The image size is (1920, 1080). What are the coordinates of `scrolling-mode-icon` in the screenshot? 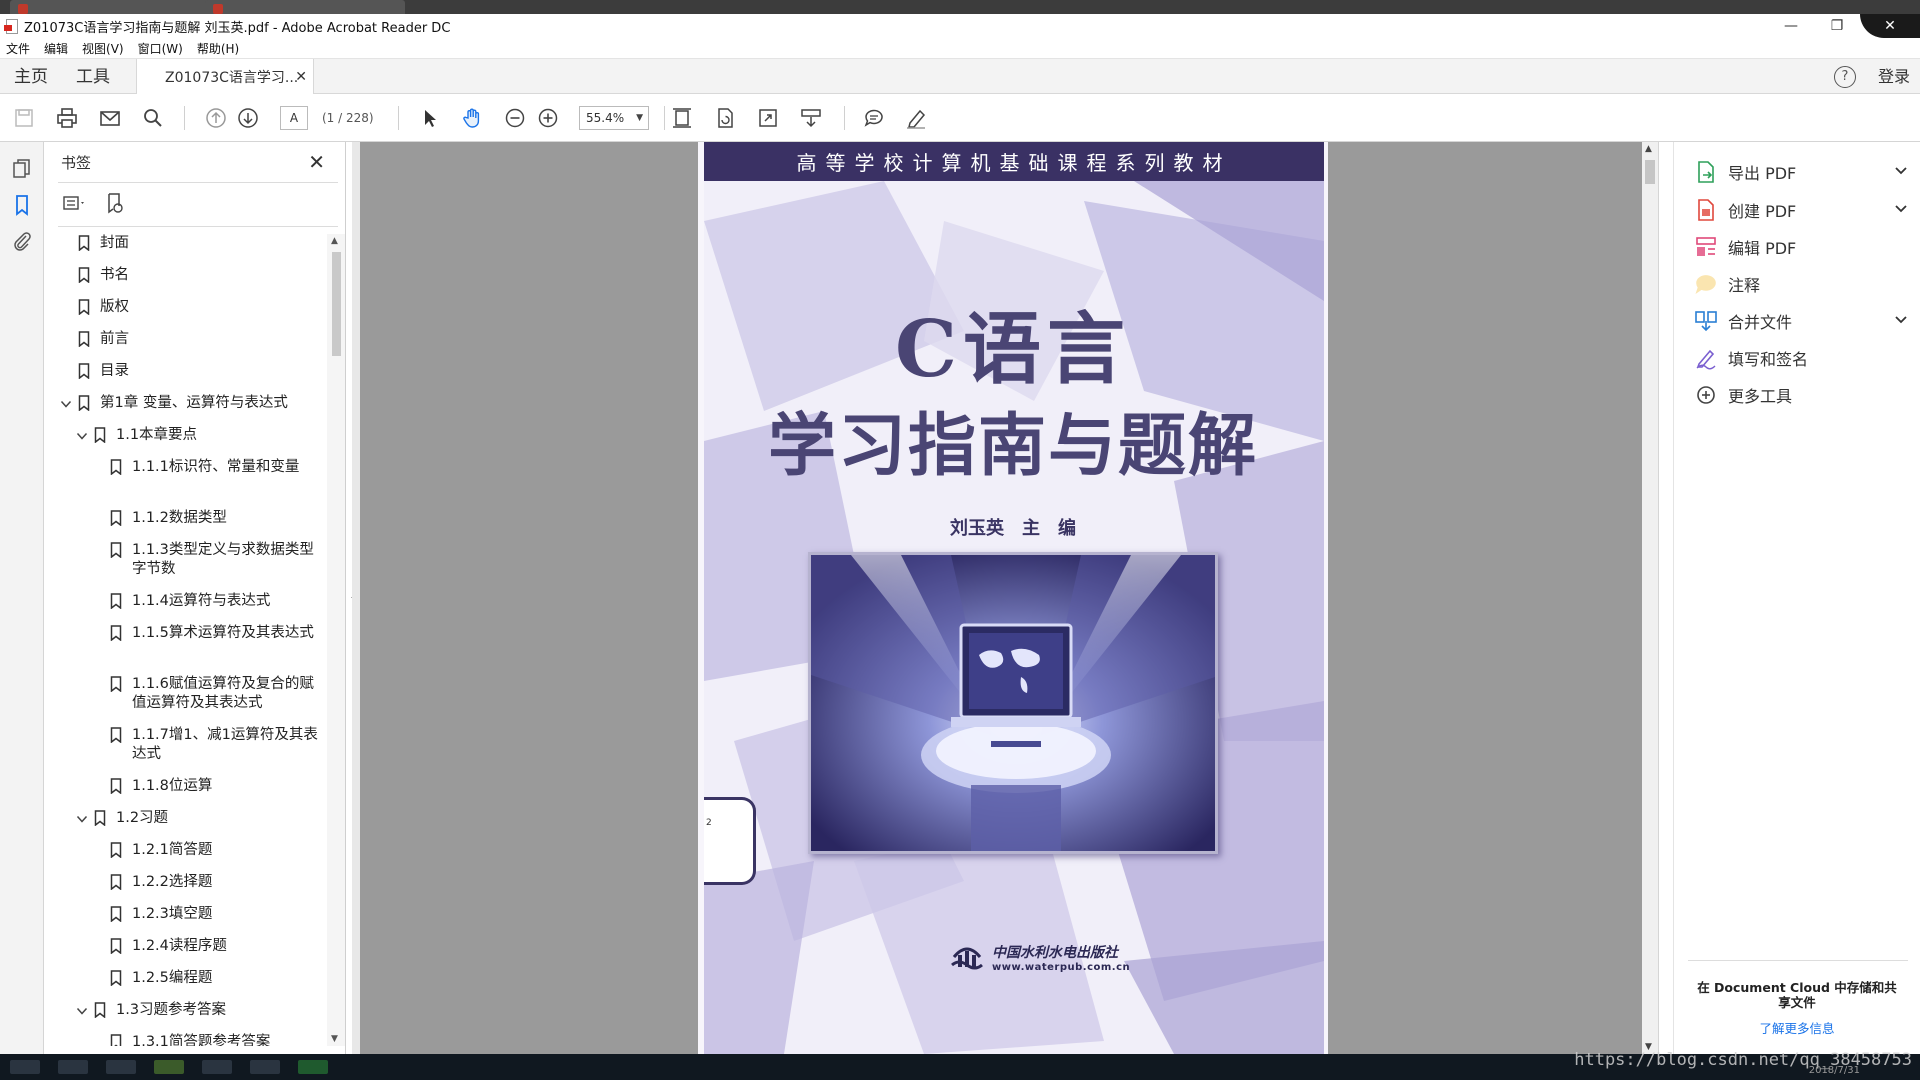 It's located at (811, 118).